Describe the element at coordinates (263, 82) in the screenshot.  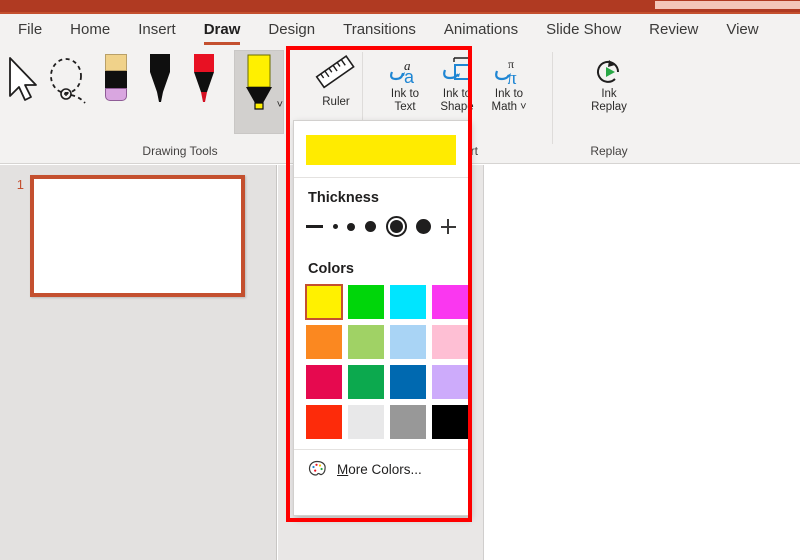
I see `highlighter-yellow-icon: ˅` at that location.